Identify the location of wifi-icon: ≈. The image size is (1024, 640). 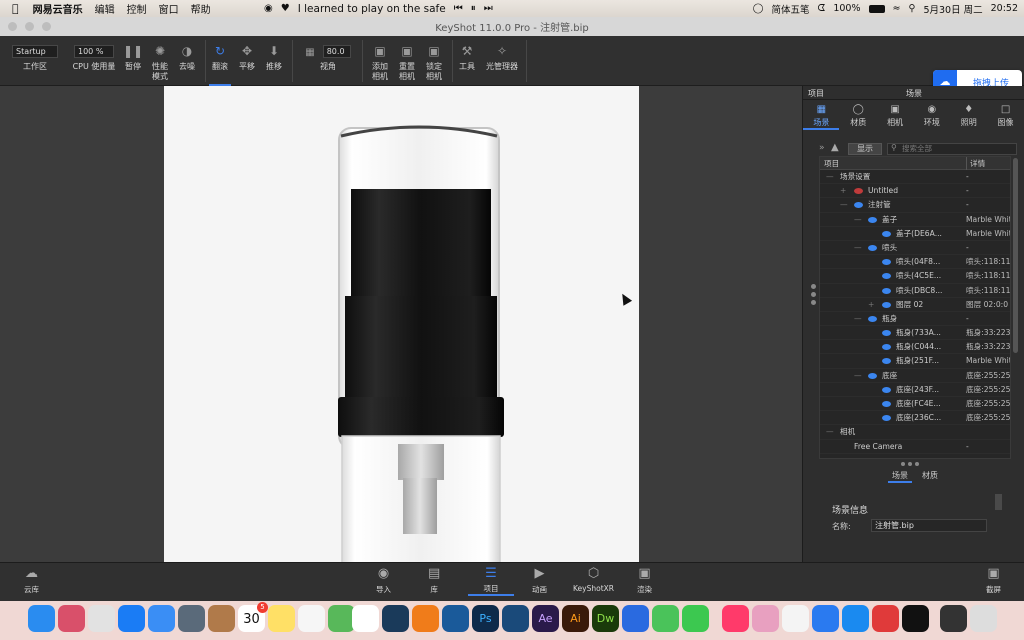
(897, 8).